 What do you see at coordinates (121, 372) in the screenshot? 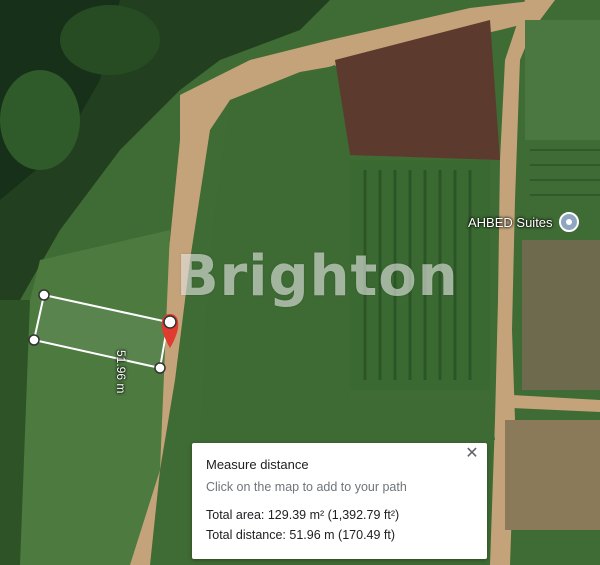
I see `measure-distance-label: 51.96 m` at bounding box center [121, 372].